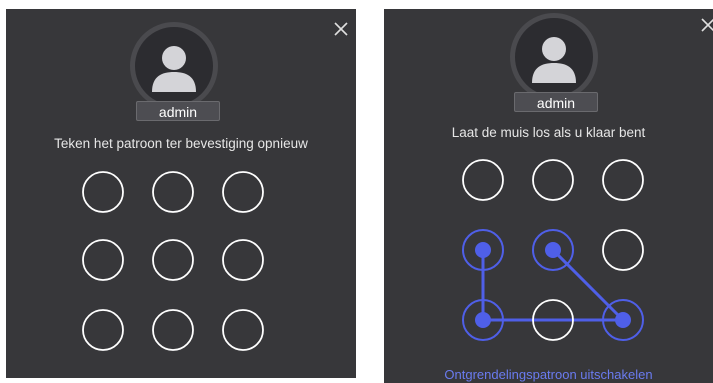  Describe the element at coordinates (548, 374) in the screenshot. I see `disable-pattern-link: Ontgrendelingspatroon uitschakelen` at that location.